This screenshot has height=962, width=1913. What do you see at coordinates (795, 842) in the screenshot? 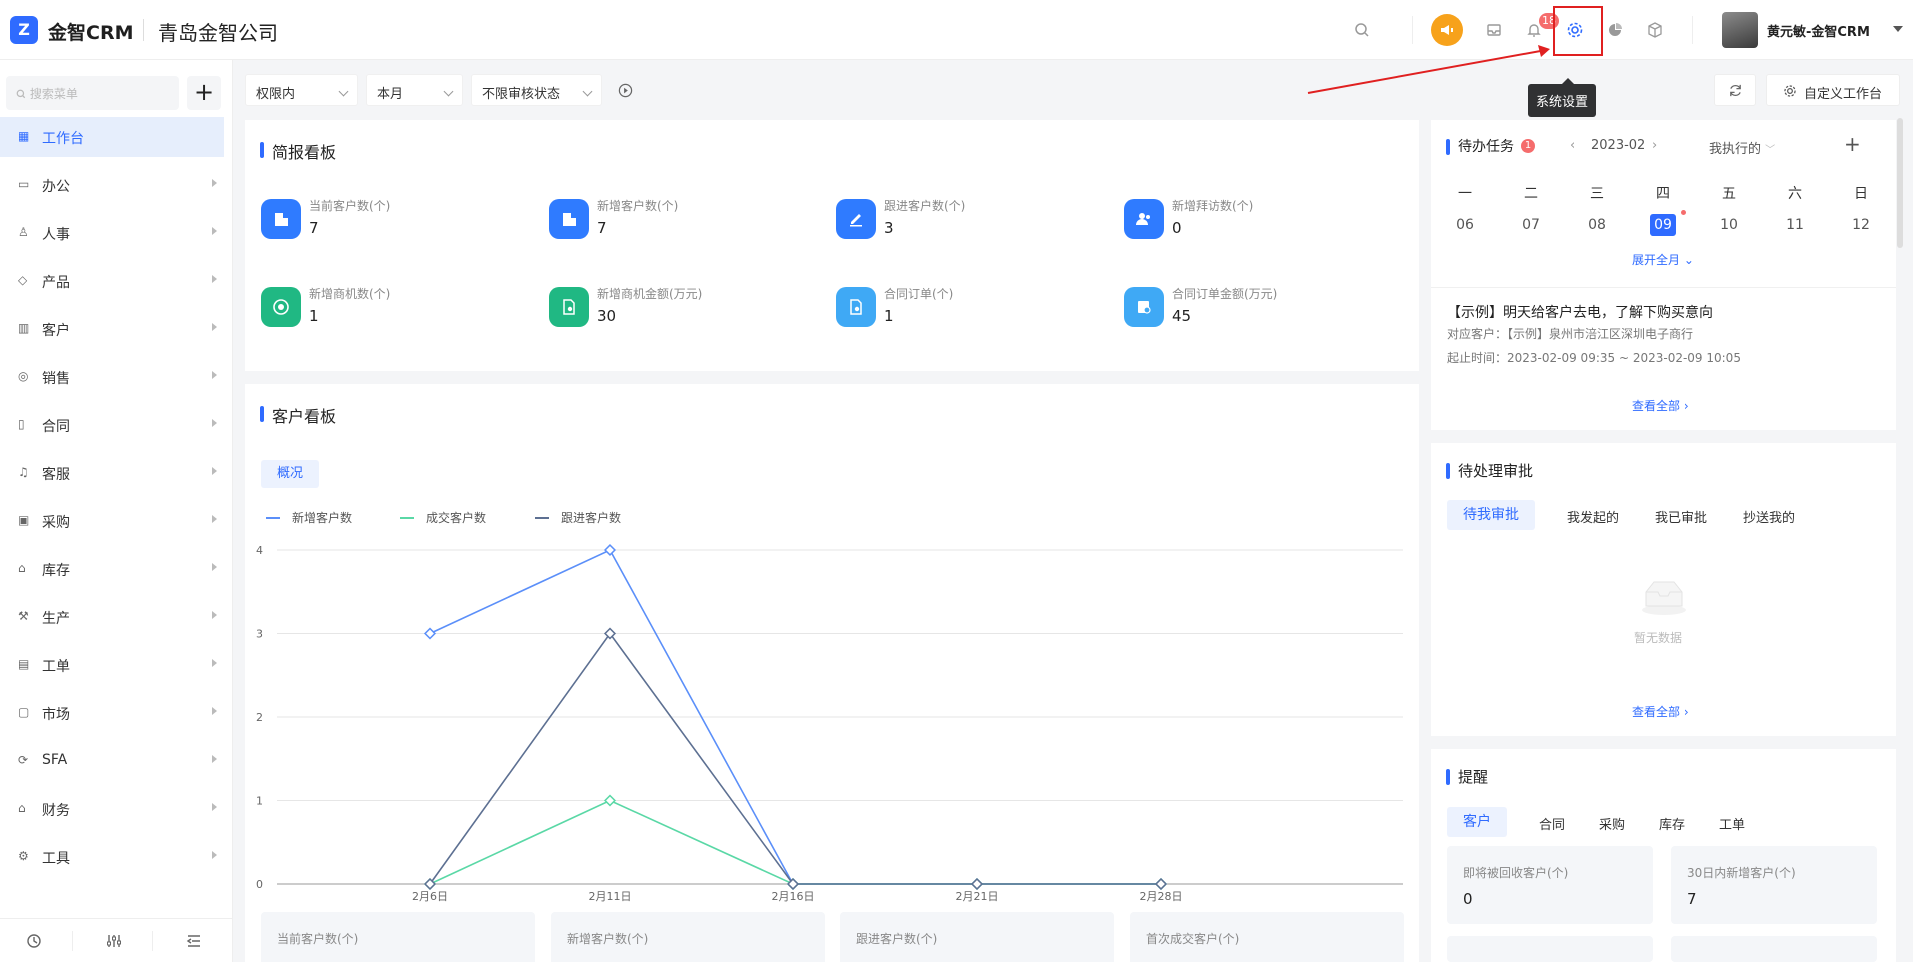
I see `series-line` at bounding box center [795, 842].